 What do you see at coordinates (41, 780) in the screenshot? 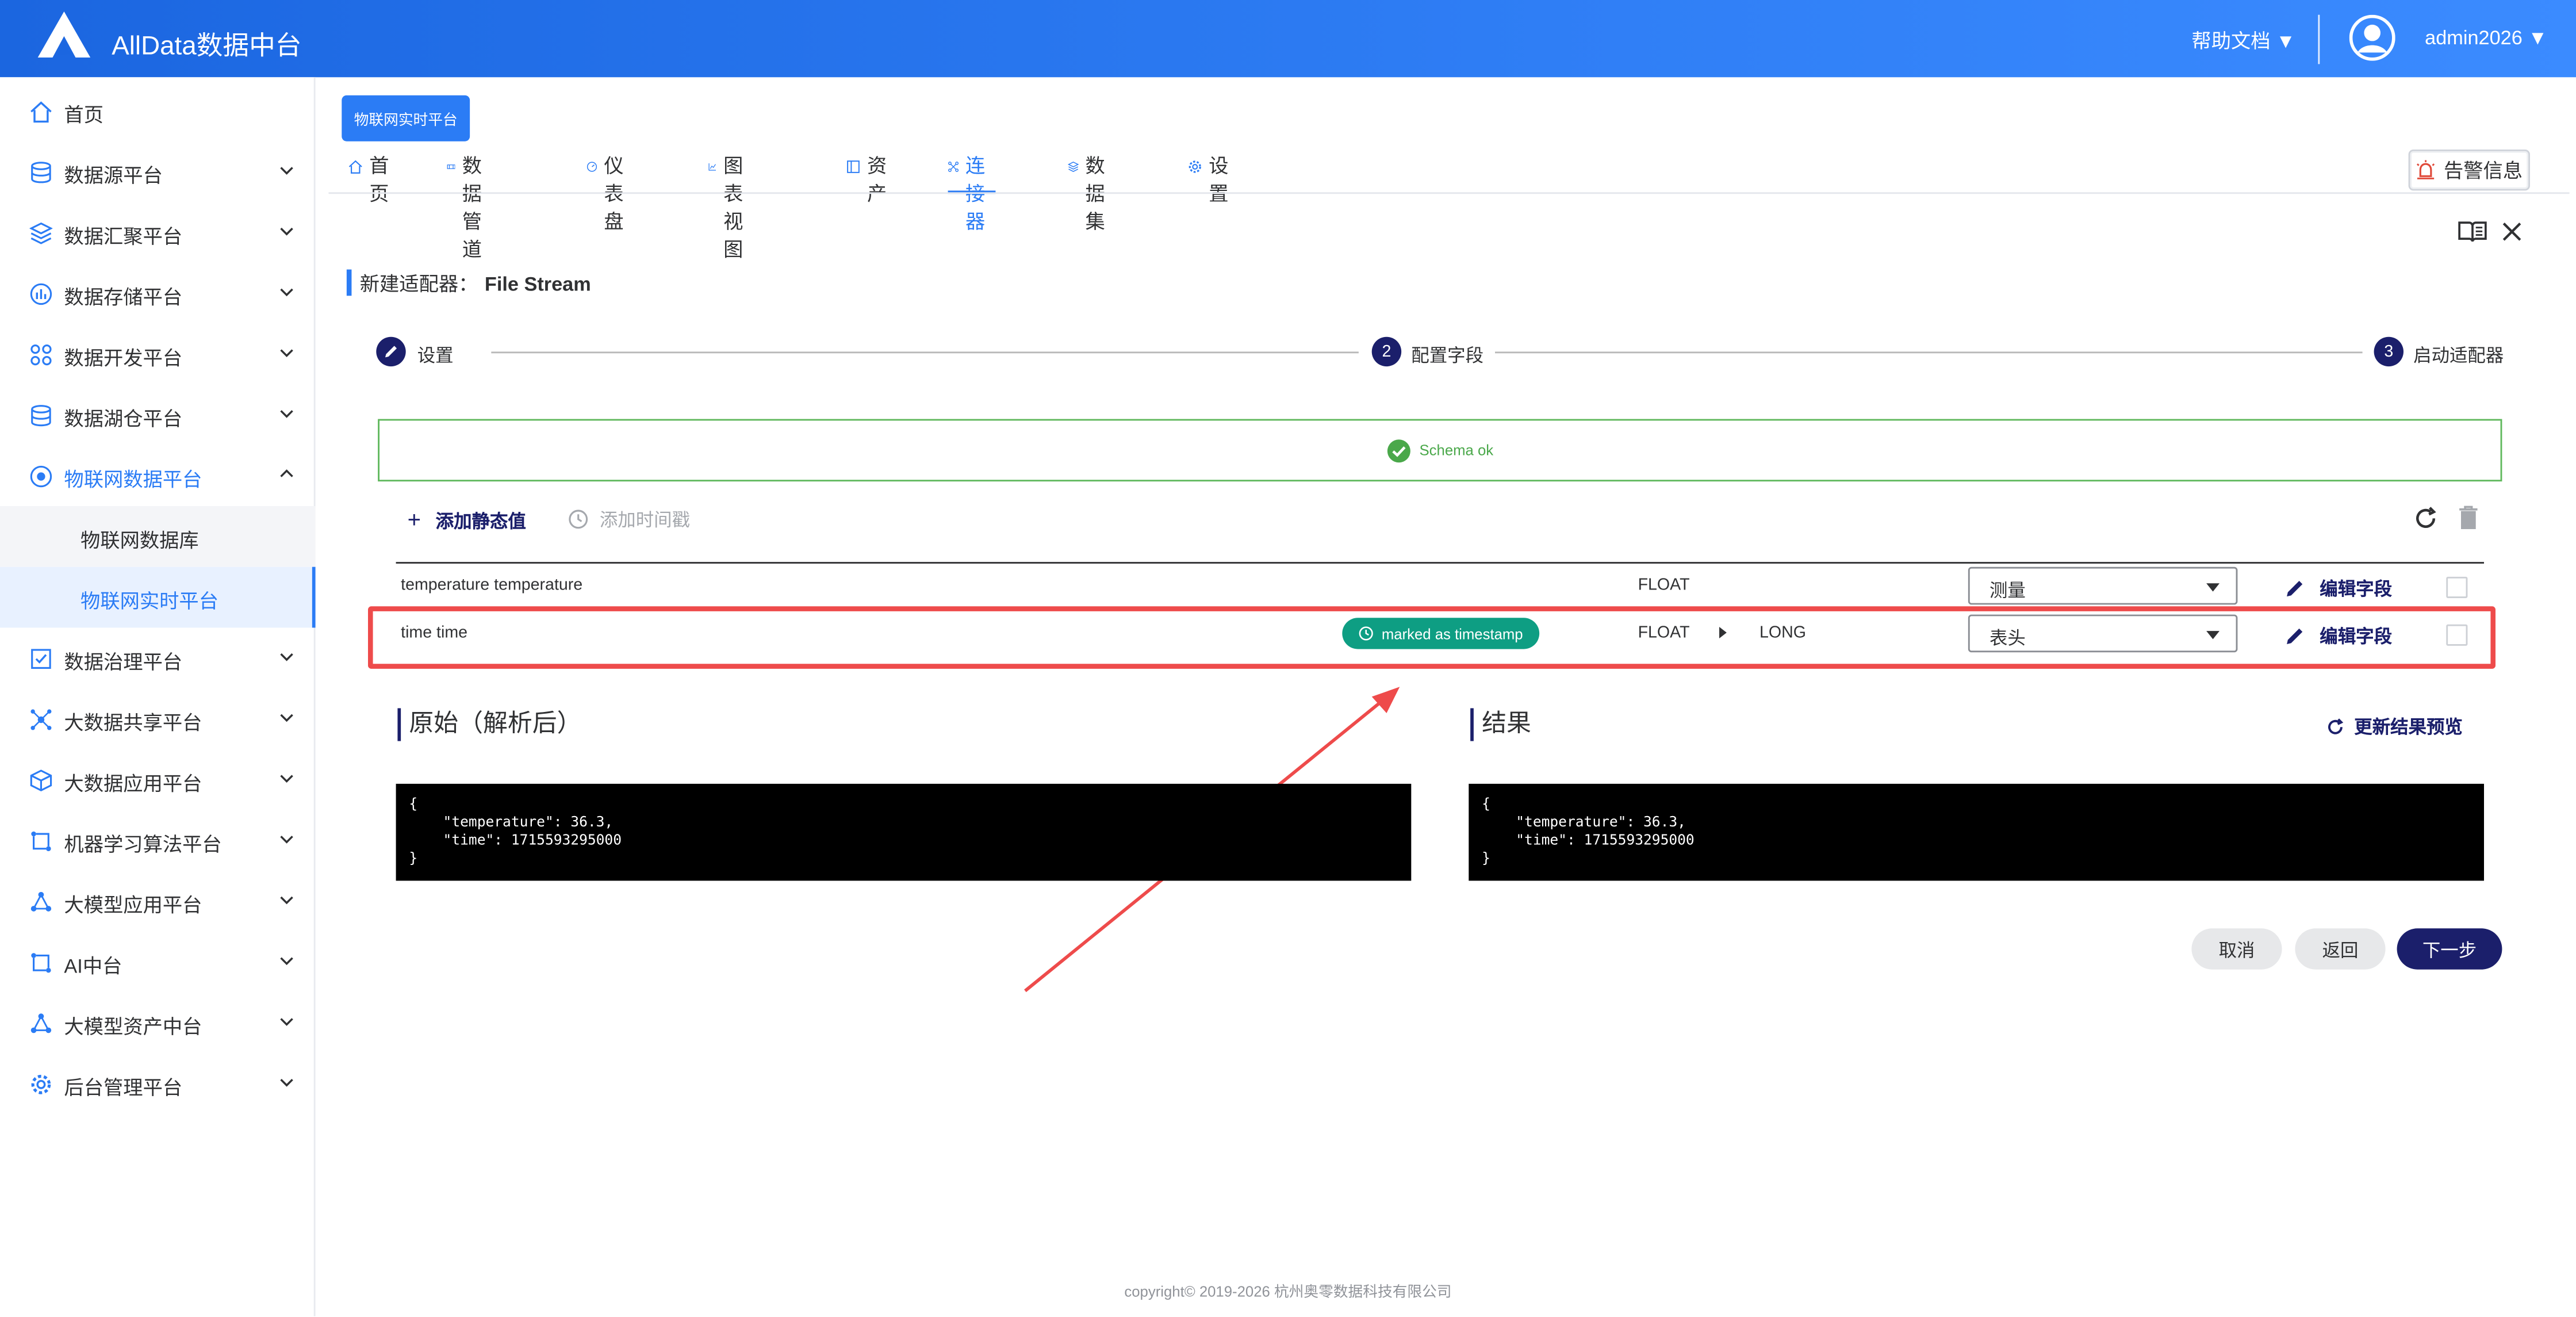
I see `cube-icon` at bounding box center [41, 780].